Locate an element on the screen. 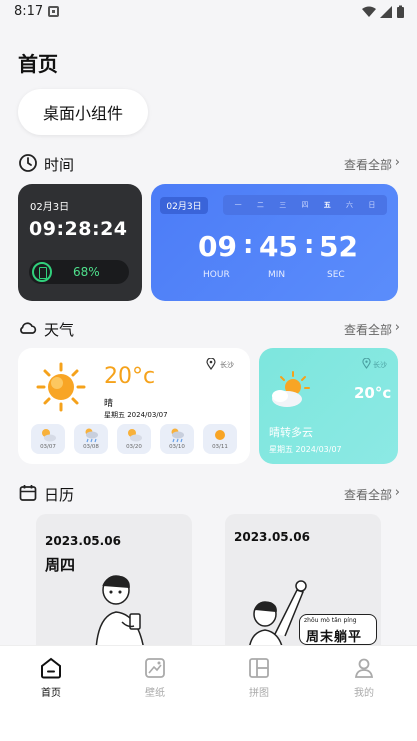  weather-condition: 晴 is located at coordinates (109, 404).